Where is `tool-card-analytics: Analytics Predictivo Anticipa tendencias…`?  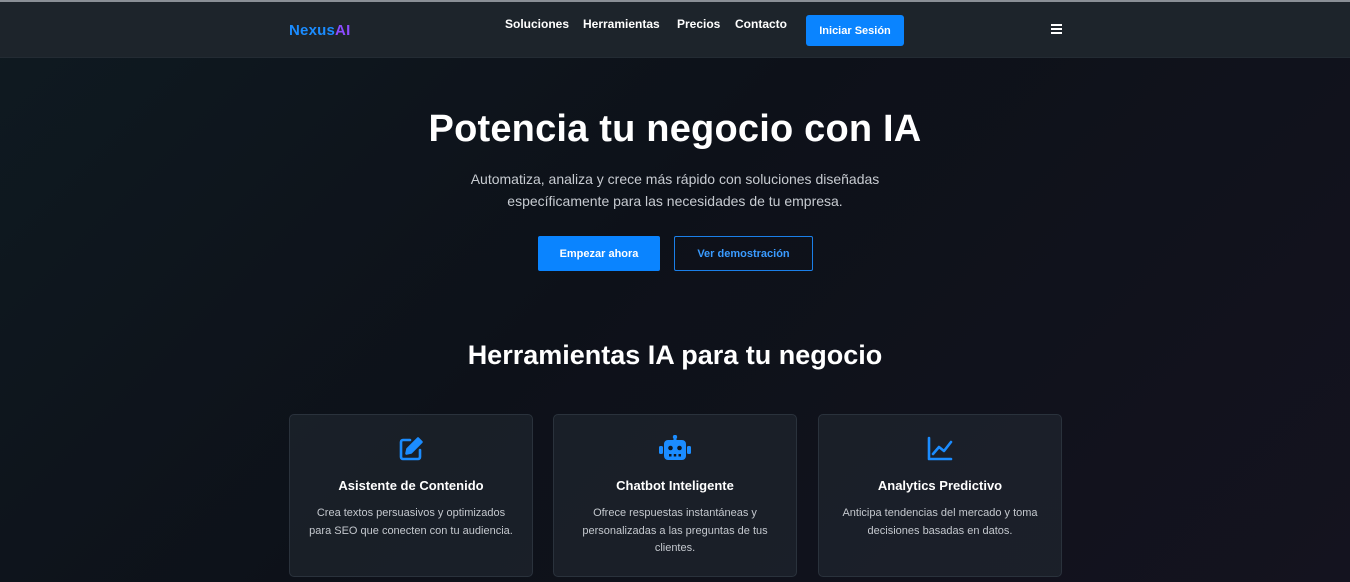 tool-card-analytics: Analytics Predictivo Anticipa tendencias… is located at coordinates (940, 495).